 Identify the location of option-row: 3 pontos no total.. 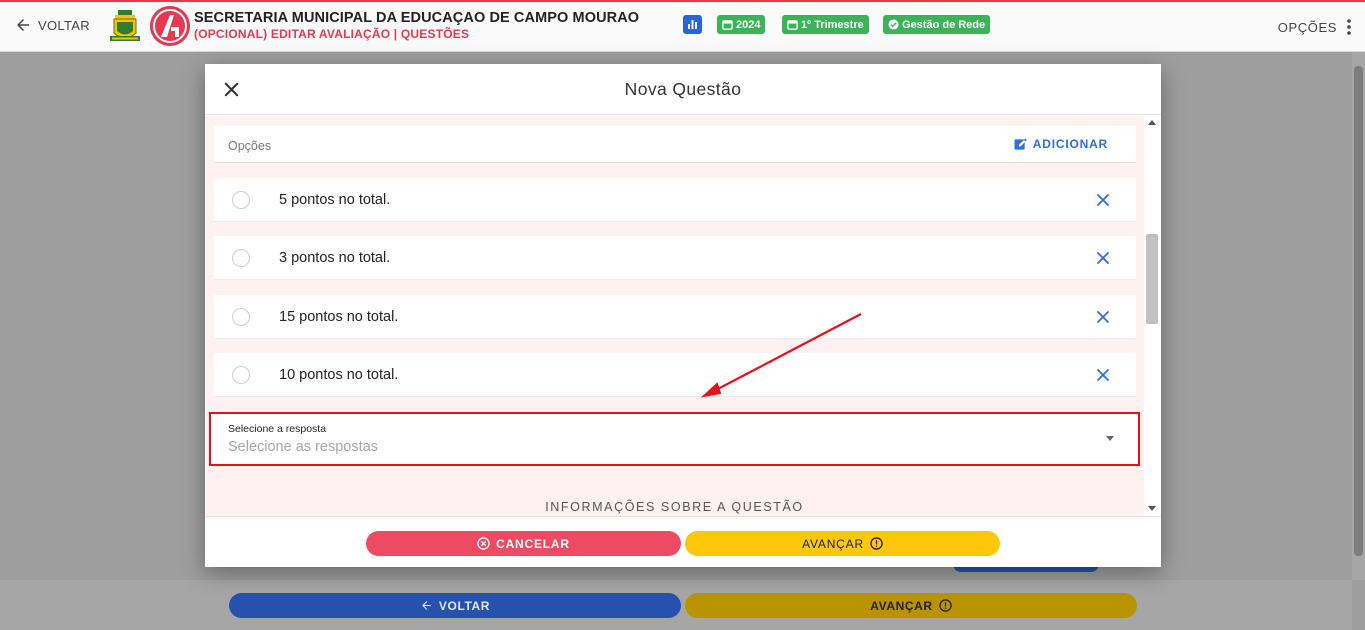
(675, 258).